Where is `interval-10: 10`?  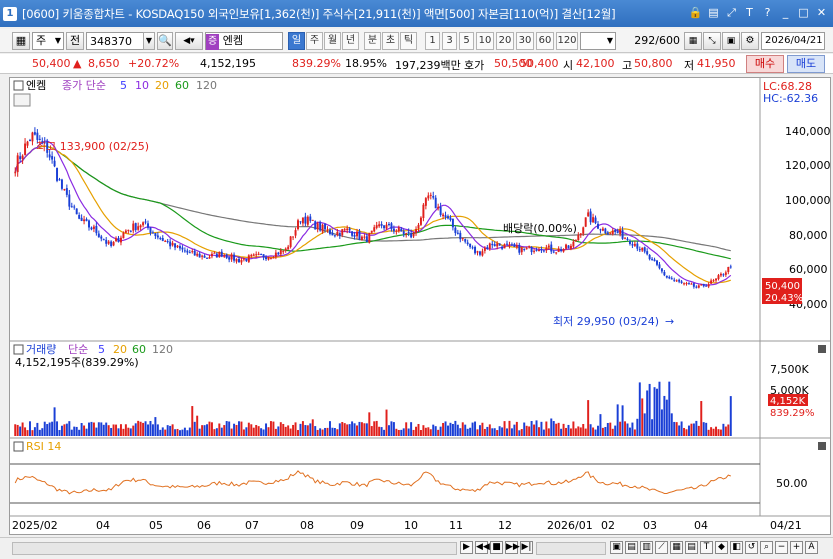
interval-10: 10 is located at coordinates (485, 41).